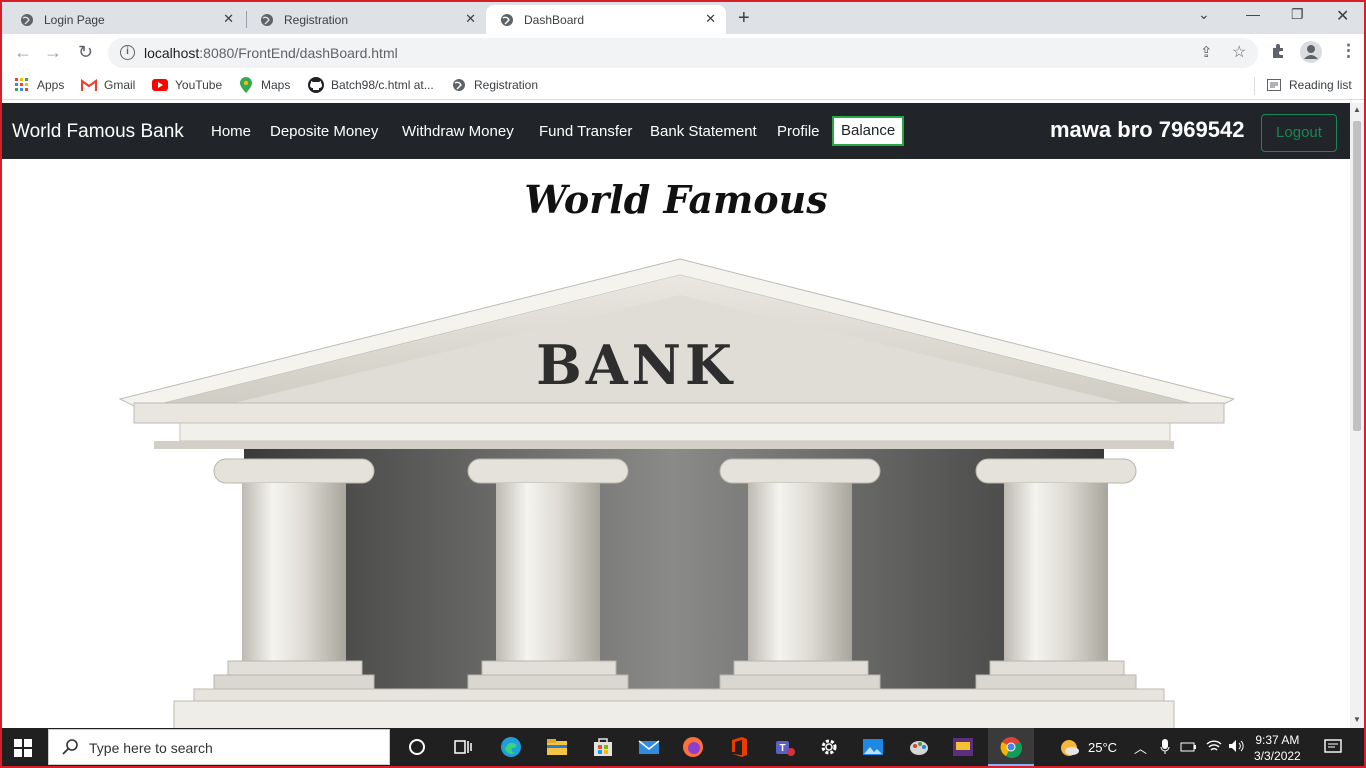  Describe the element at coordinates (123, 19) in the screenshot. I see `tab-login-page: Login Page ✕` at that location.